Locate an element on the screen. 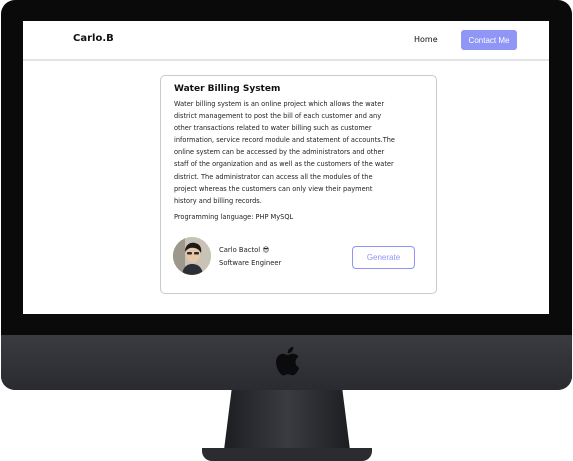 The width and height of the screenshot is (573, 461). navbar: Carlo.B Home Contact Me is located at coordinates (286, 41).